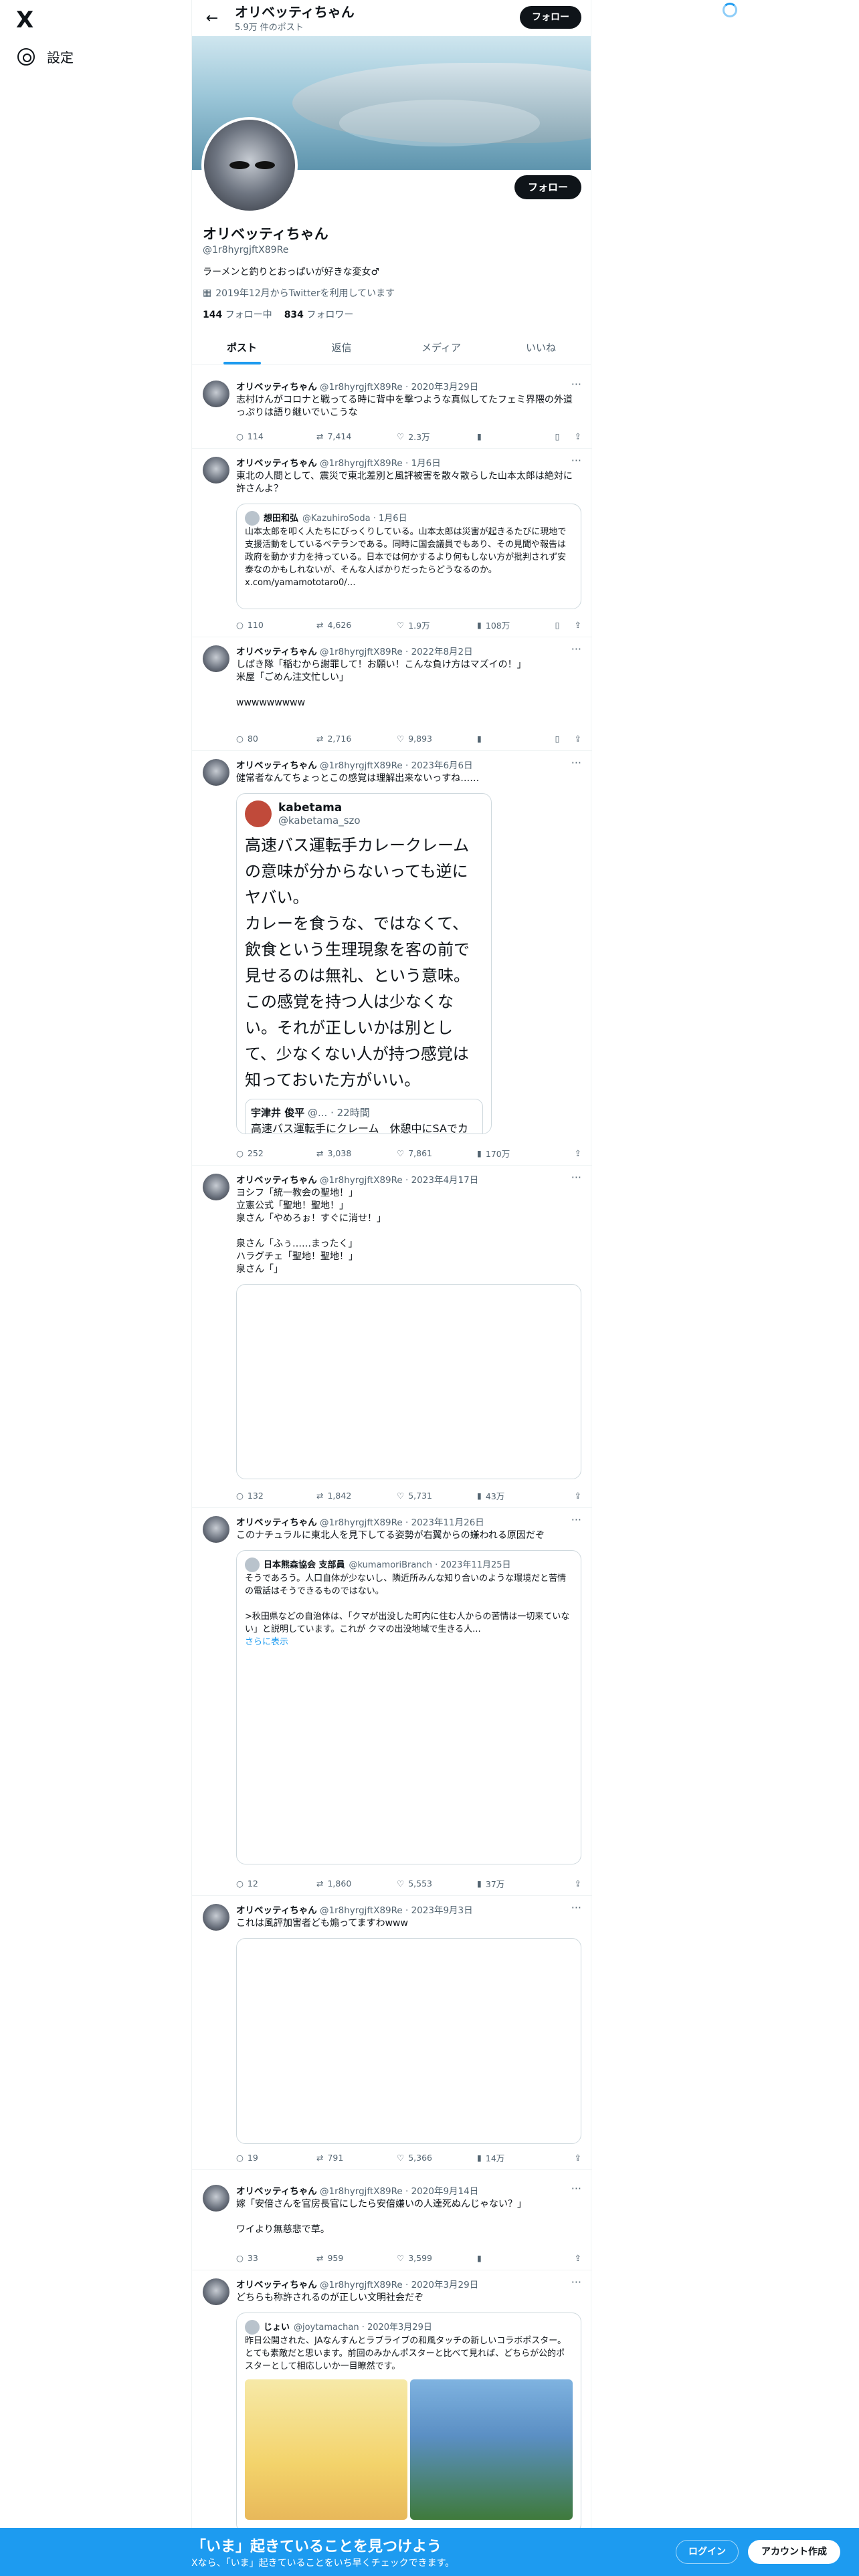  What do you see at coordinates (551, 17) in the screenshot?
I see `header-follow-button: フォロー` at bounding box center [551, 17].